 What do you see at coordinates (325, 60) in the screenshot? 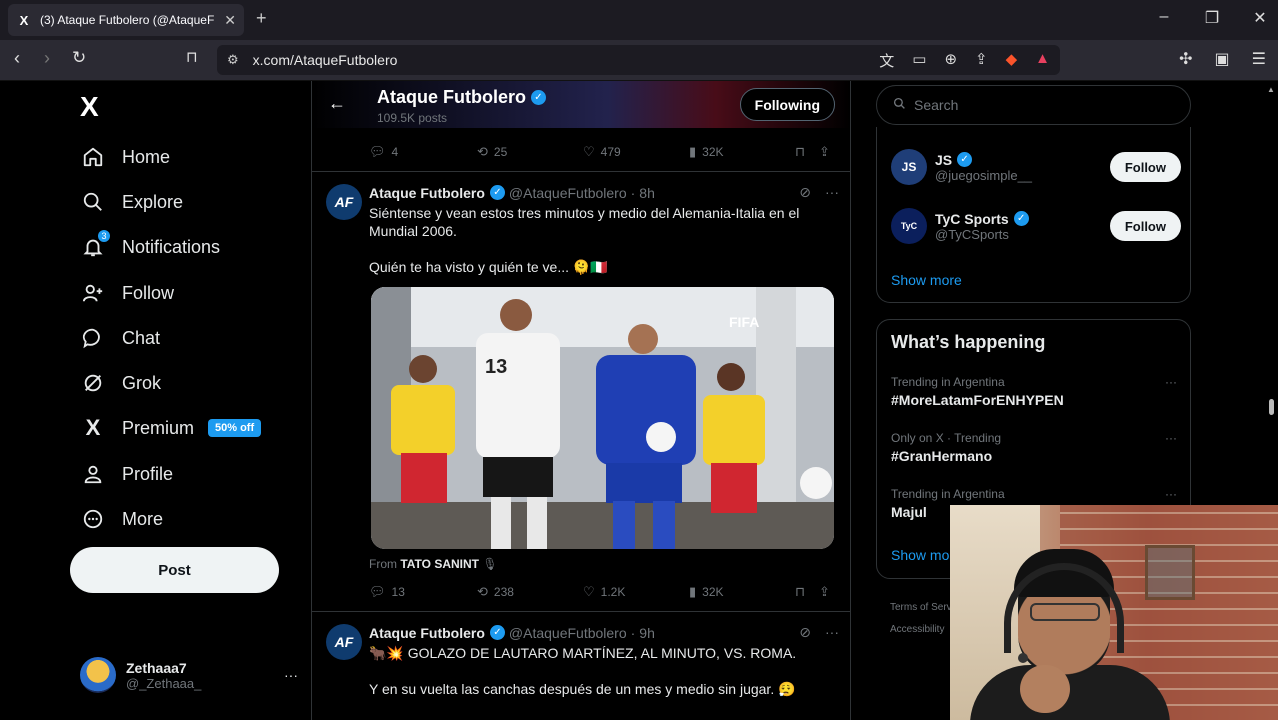
I see `url-text: x.com/AtaqueFutbolero` at bounding box center [325, 60].